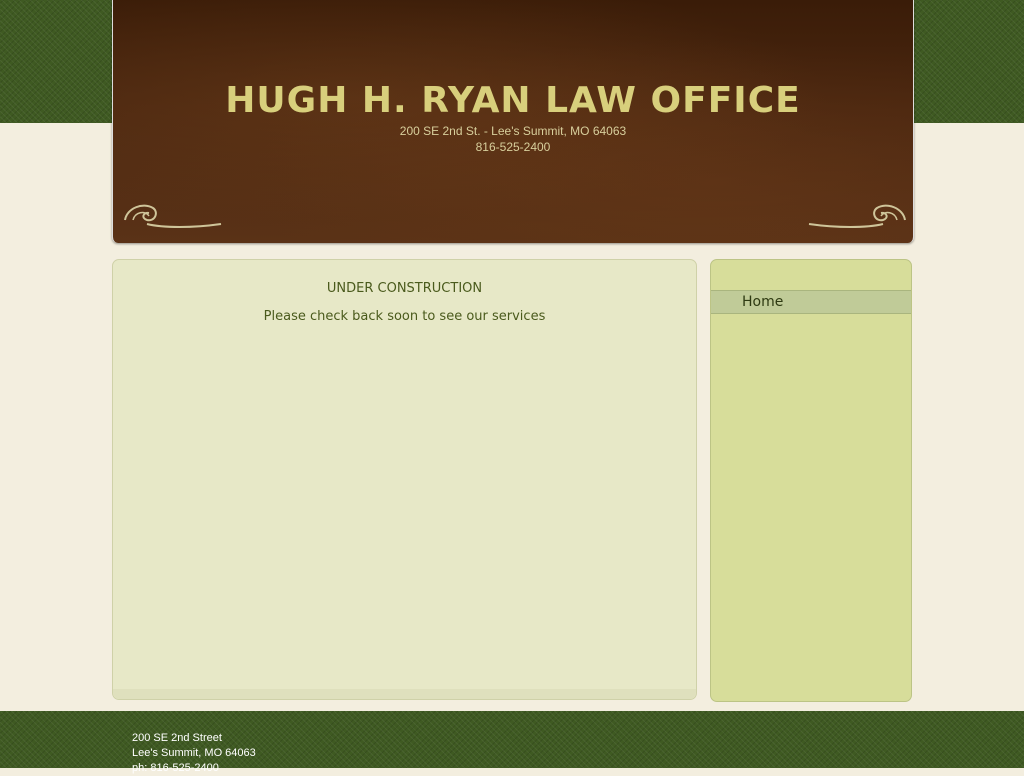  What do you see at coordinates (175, 768) in the screenshot?
I see `footer-phone-line: ph: 816-525-2400` at bounding box center [175, 768].